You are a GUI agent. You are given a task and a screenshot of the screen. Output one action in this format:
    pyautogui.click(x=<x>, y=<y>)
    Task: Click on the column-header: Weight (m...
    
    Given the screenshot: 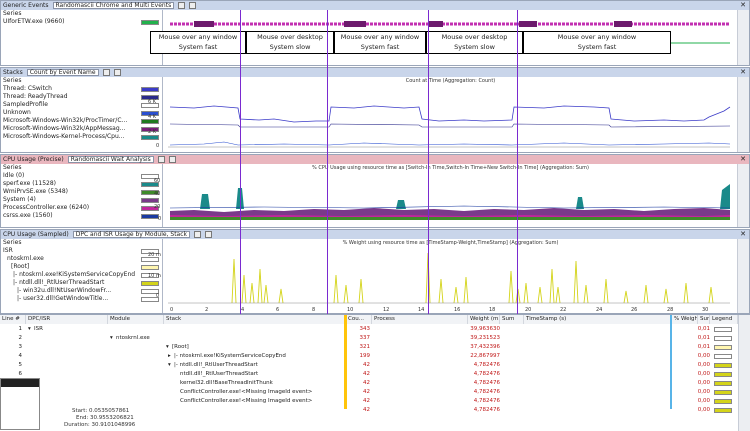 What is the action you would take?
    pyautogui.click(x=484, y=319)
    